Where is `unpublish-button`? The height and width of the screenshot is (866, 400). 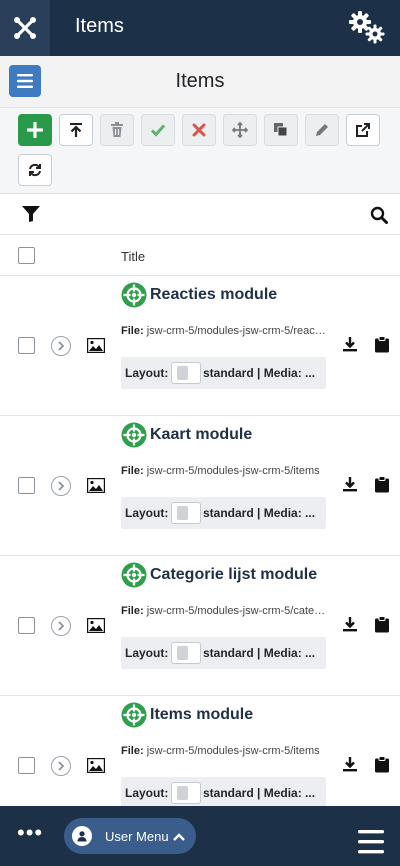 unpublish-button is located at coordinates (199, 130).